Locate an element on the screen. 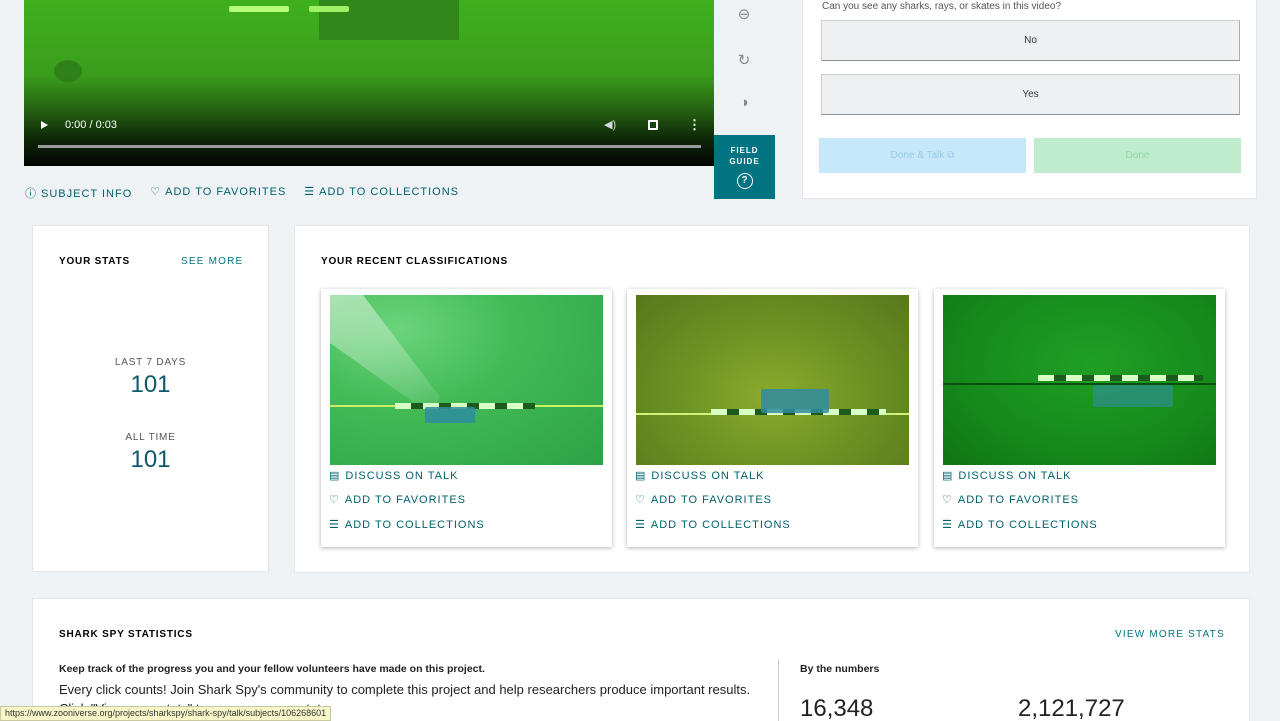 The image size is (1280, 721). last-7-days-value: 101 is located at coordinates (150, 384).